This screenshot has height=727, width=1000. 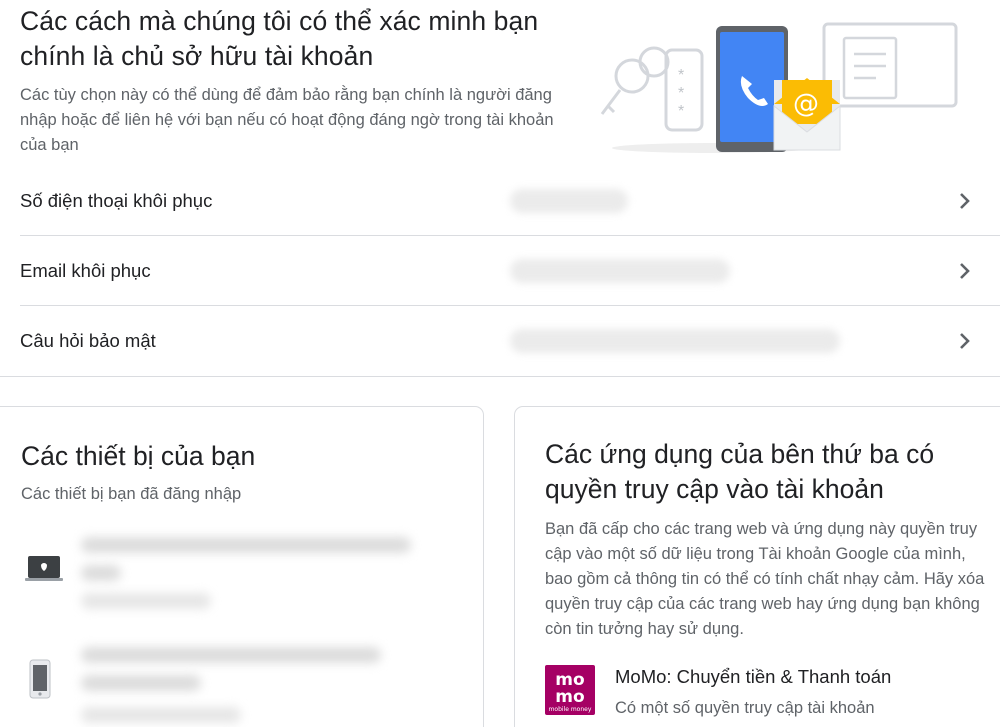 I want to click on laptop-icon, so click(x=44, y=568).